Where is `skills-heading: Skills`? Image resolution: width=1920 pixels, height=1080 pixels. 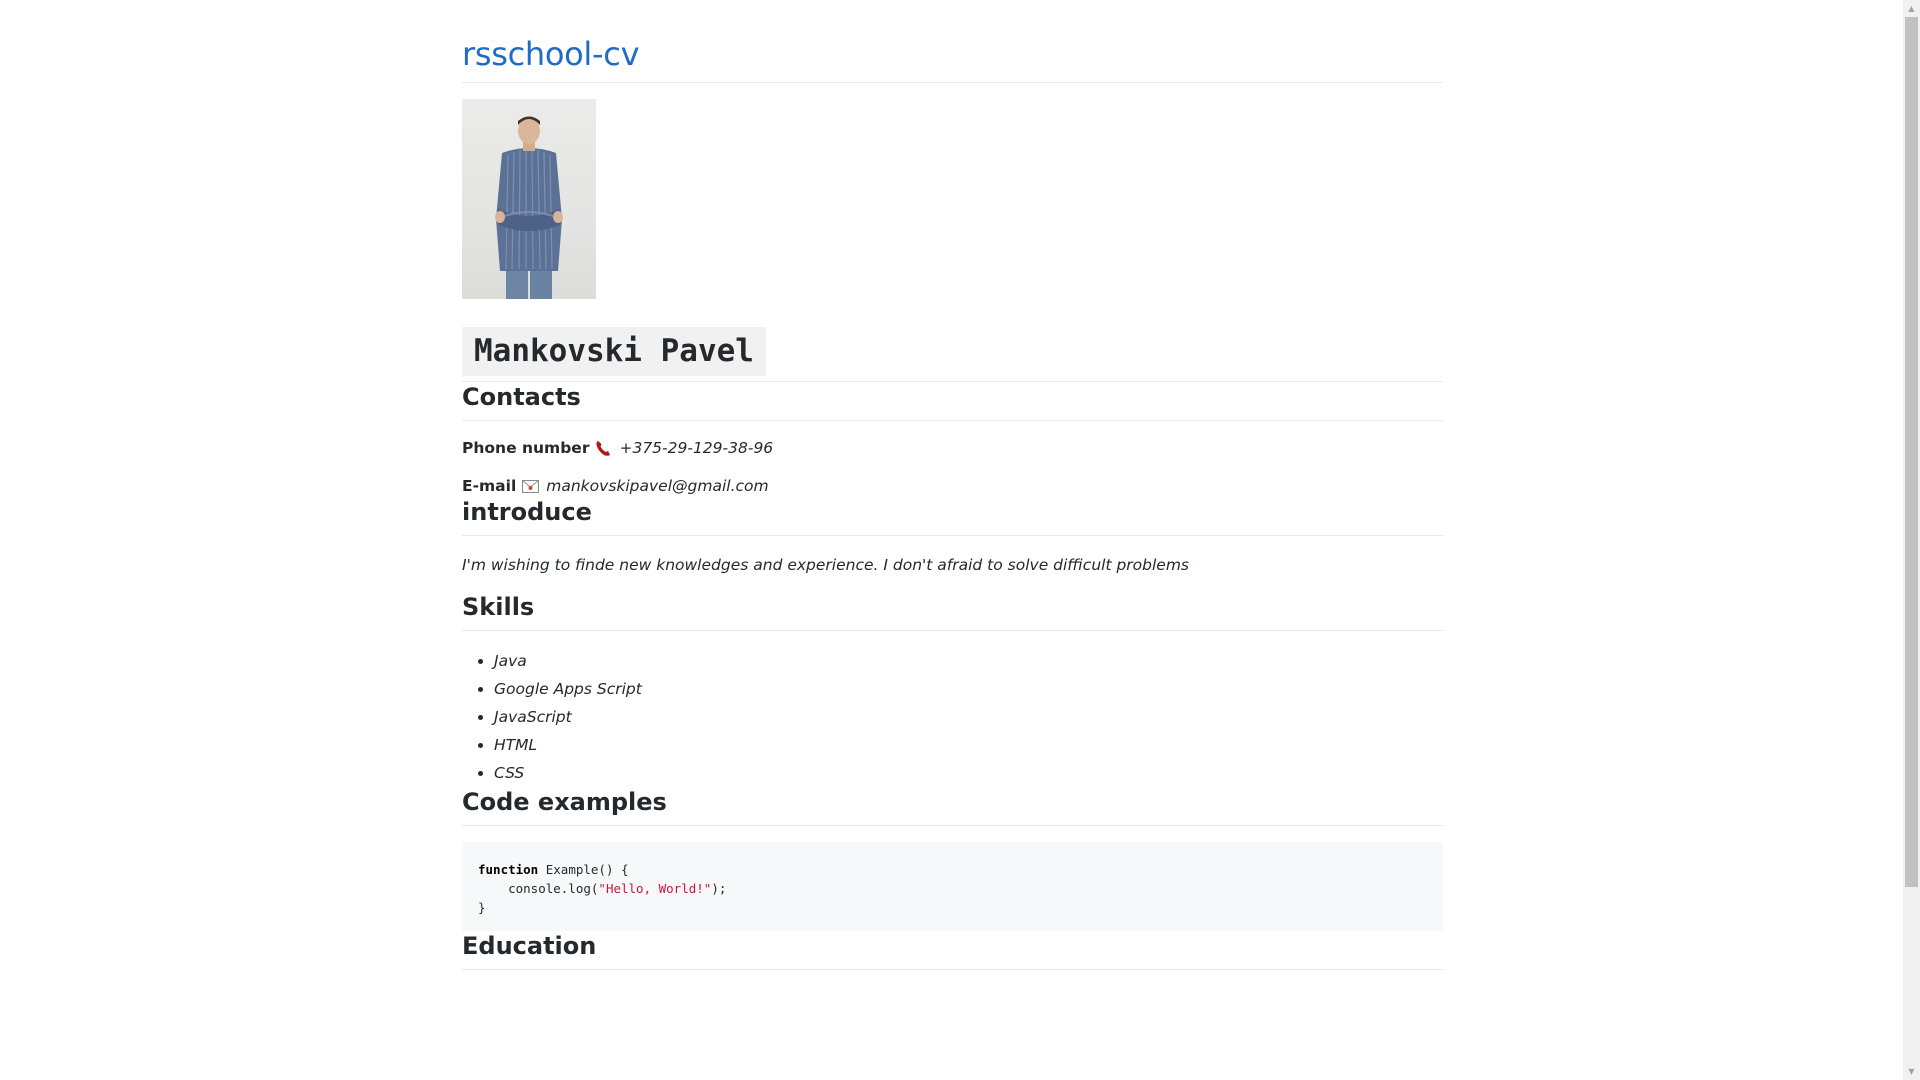 skills-heading: Skills is located at coordinates (952, 611).